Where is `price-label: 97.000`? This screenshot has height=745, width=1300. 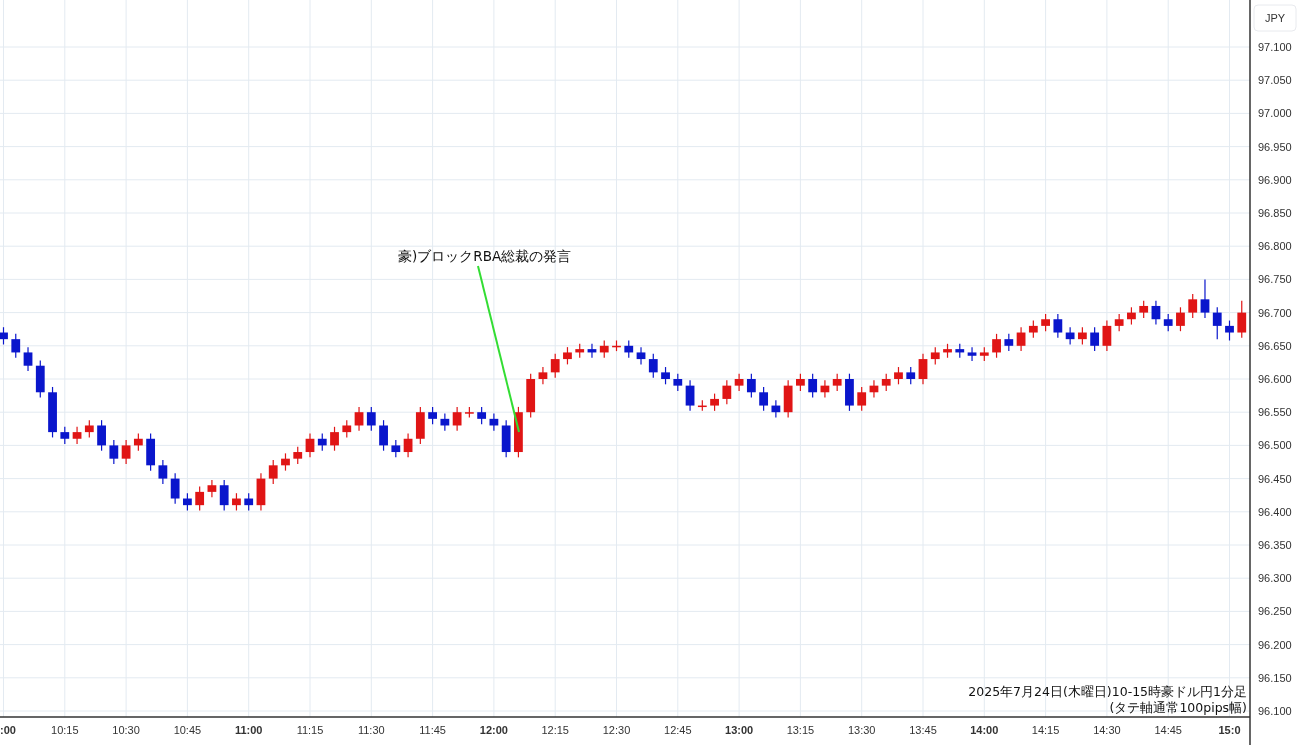
price-label: 97.000 is located at coordinates (1275, 113).